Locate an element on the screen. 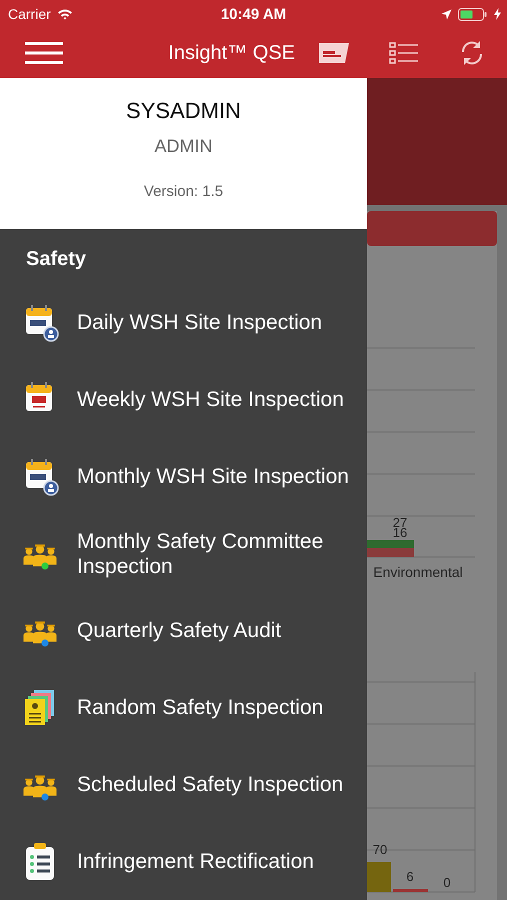 Image resolution: width=507 pixels, height=900 pixels. wifi-icon is located at coordinates (64, 14).